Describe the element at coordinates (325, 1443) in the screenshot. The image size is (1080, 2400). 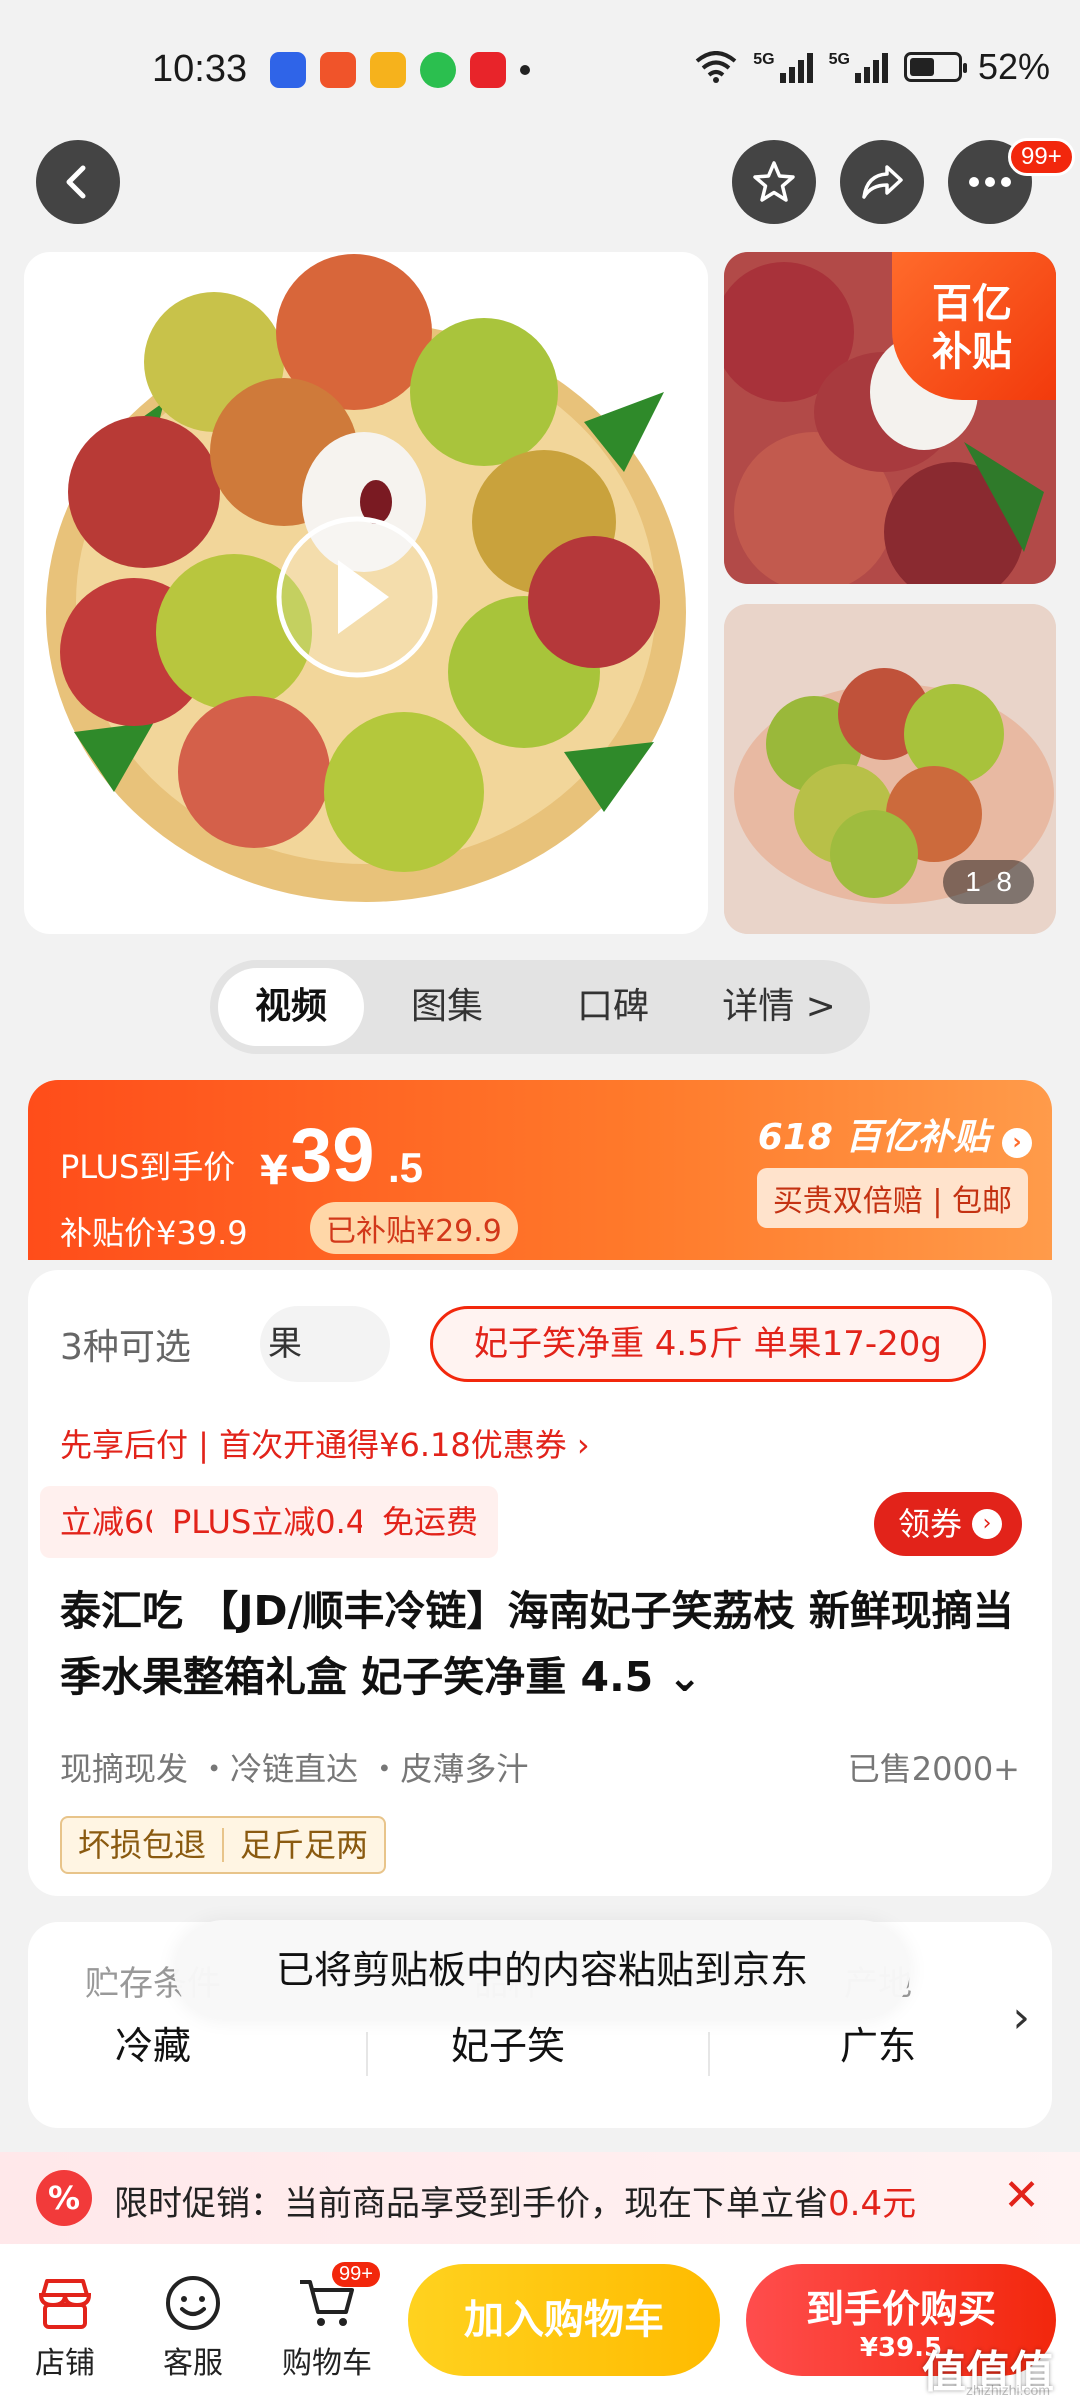
I see `pay-later-link: 先享后付 | 首次开通得¥6.18优惠券 ›` at that location.